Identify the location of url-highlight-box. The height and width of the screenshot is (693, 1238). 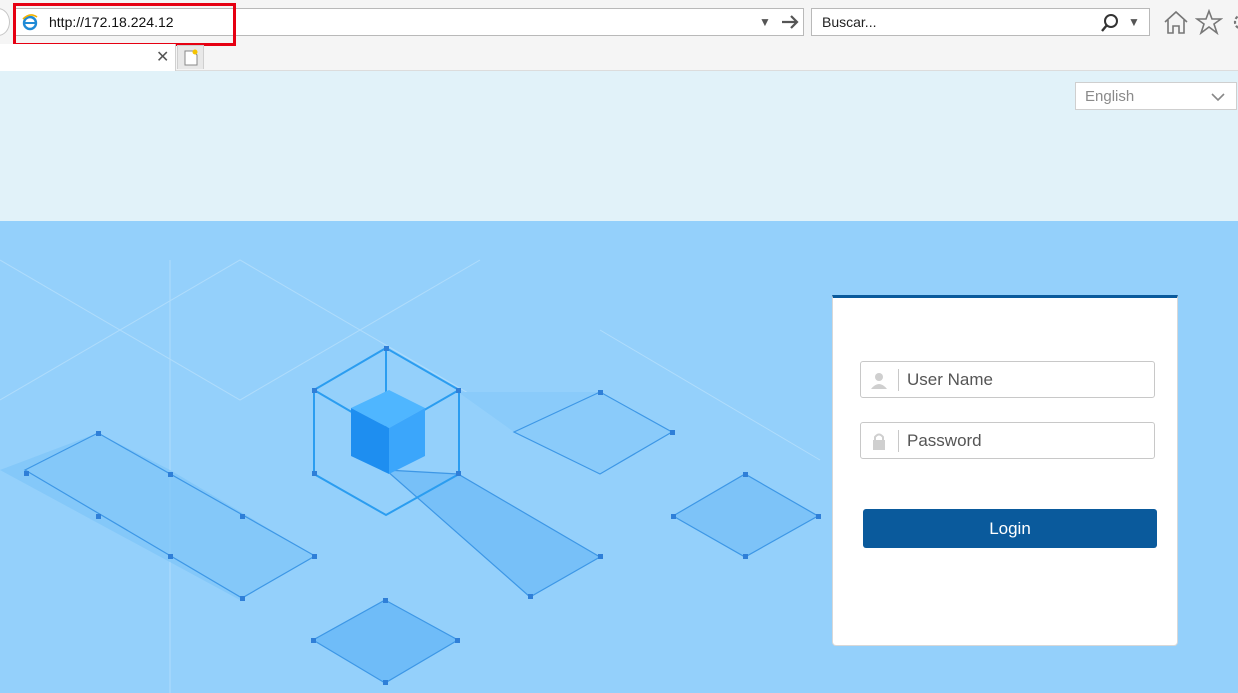
(124, 24).